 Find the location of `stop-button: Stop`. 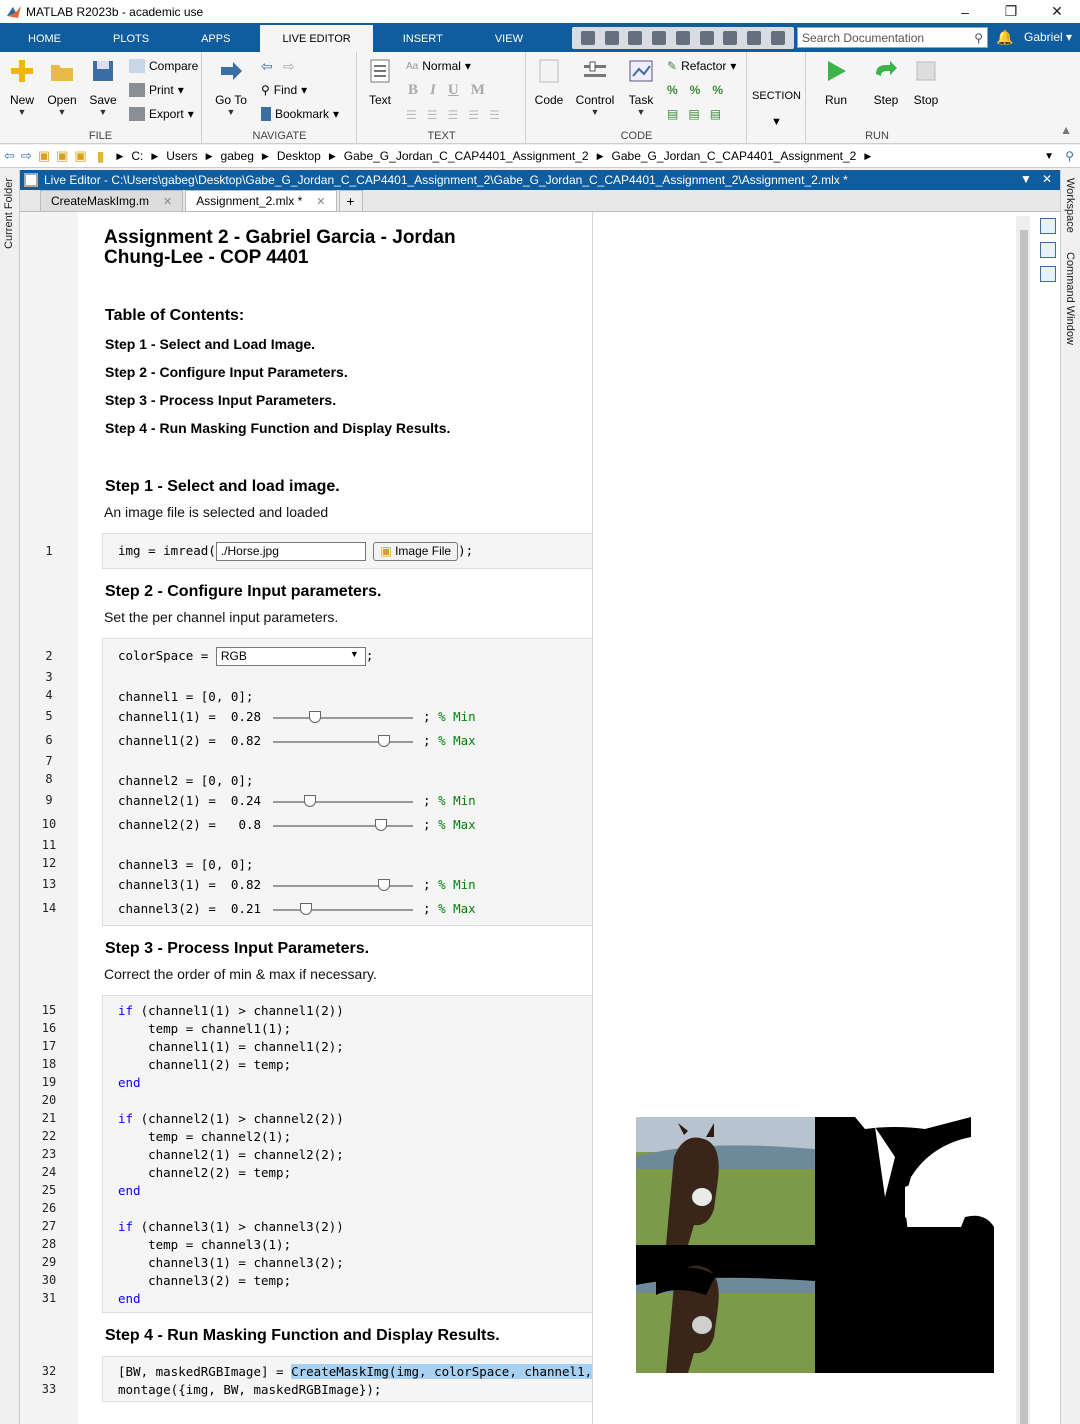

stop-button: Stop is located at coordinates (926, 82).